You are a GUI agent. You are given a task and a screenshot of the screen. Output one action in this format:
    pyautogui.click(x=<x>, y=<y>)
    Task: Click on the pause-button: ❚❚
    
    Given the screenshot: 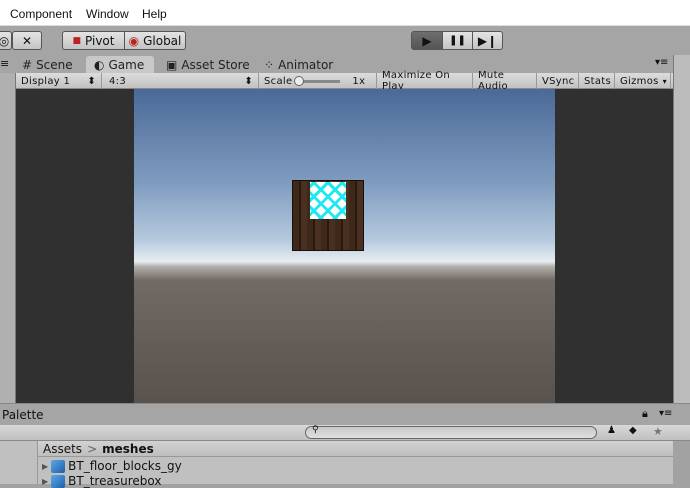 What is the action you would take?
    pyautogui.click(x=457, y=40)
    